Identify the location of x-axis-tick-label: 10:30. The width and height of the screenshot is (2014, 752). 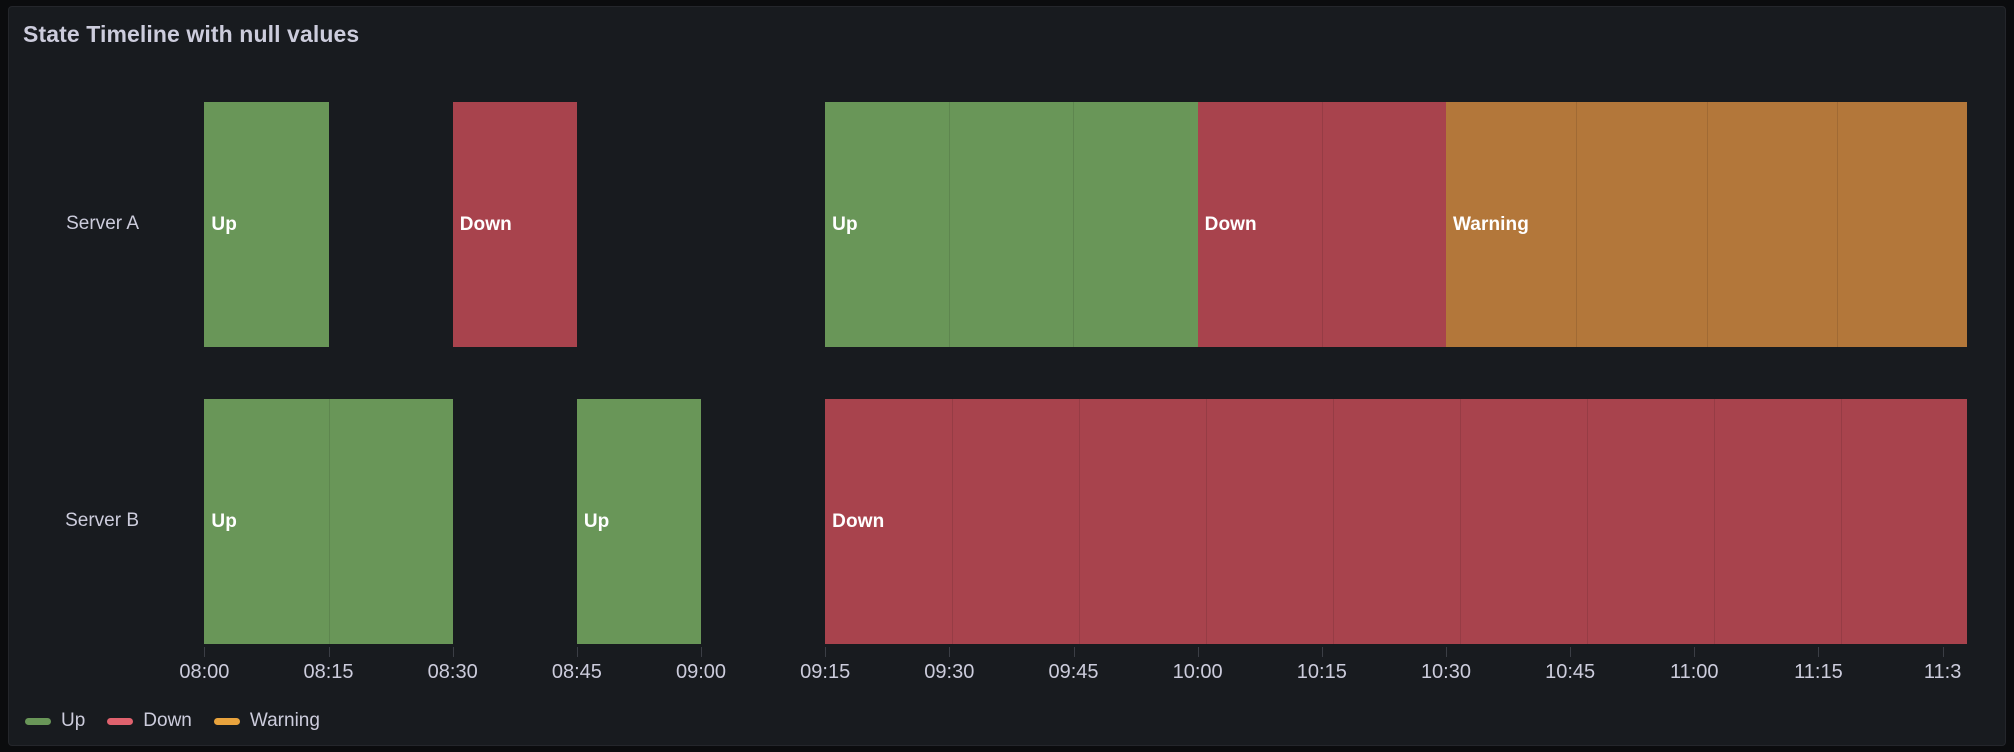
(1445, 672).